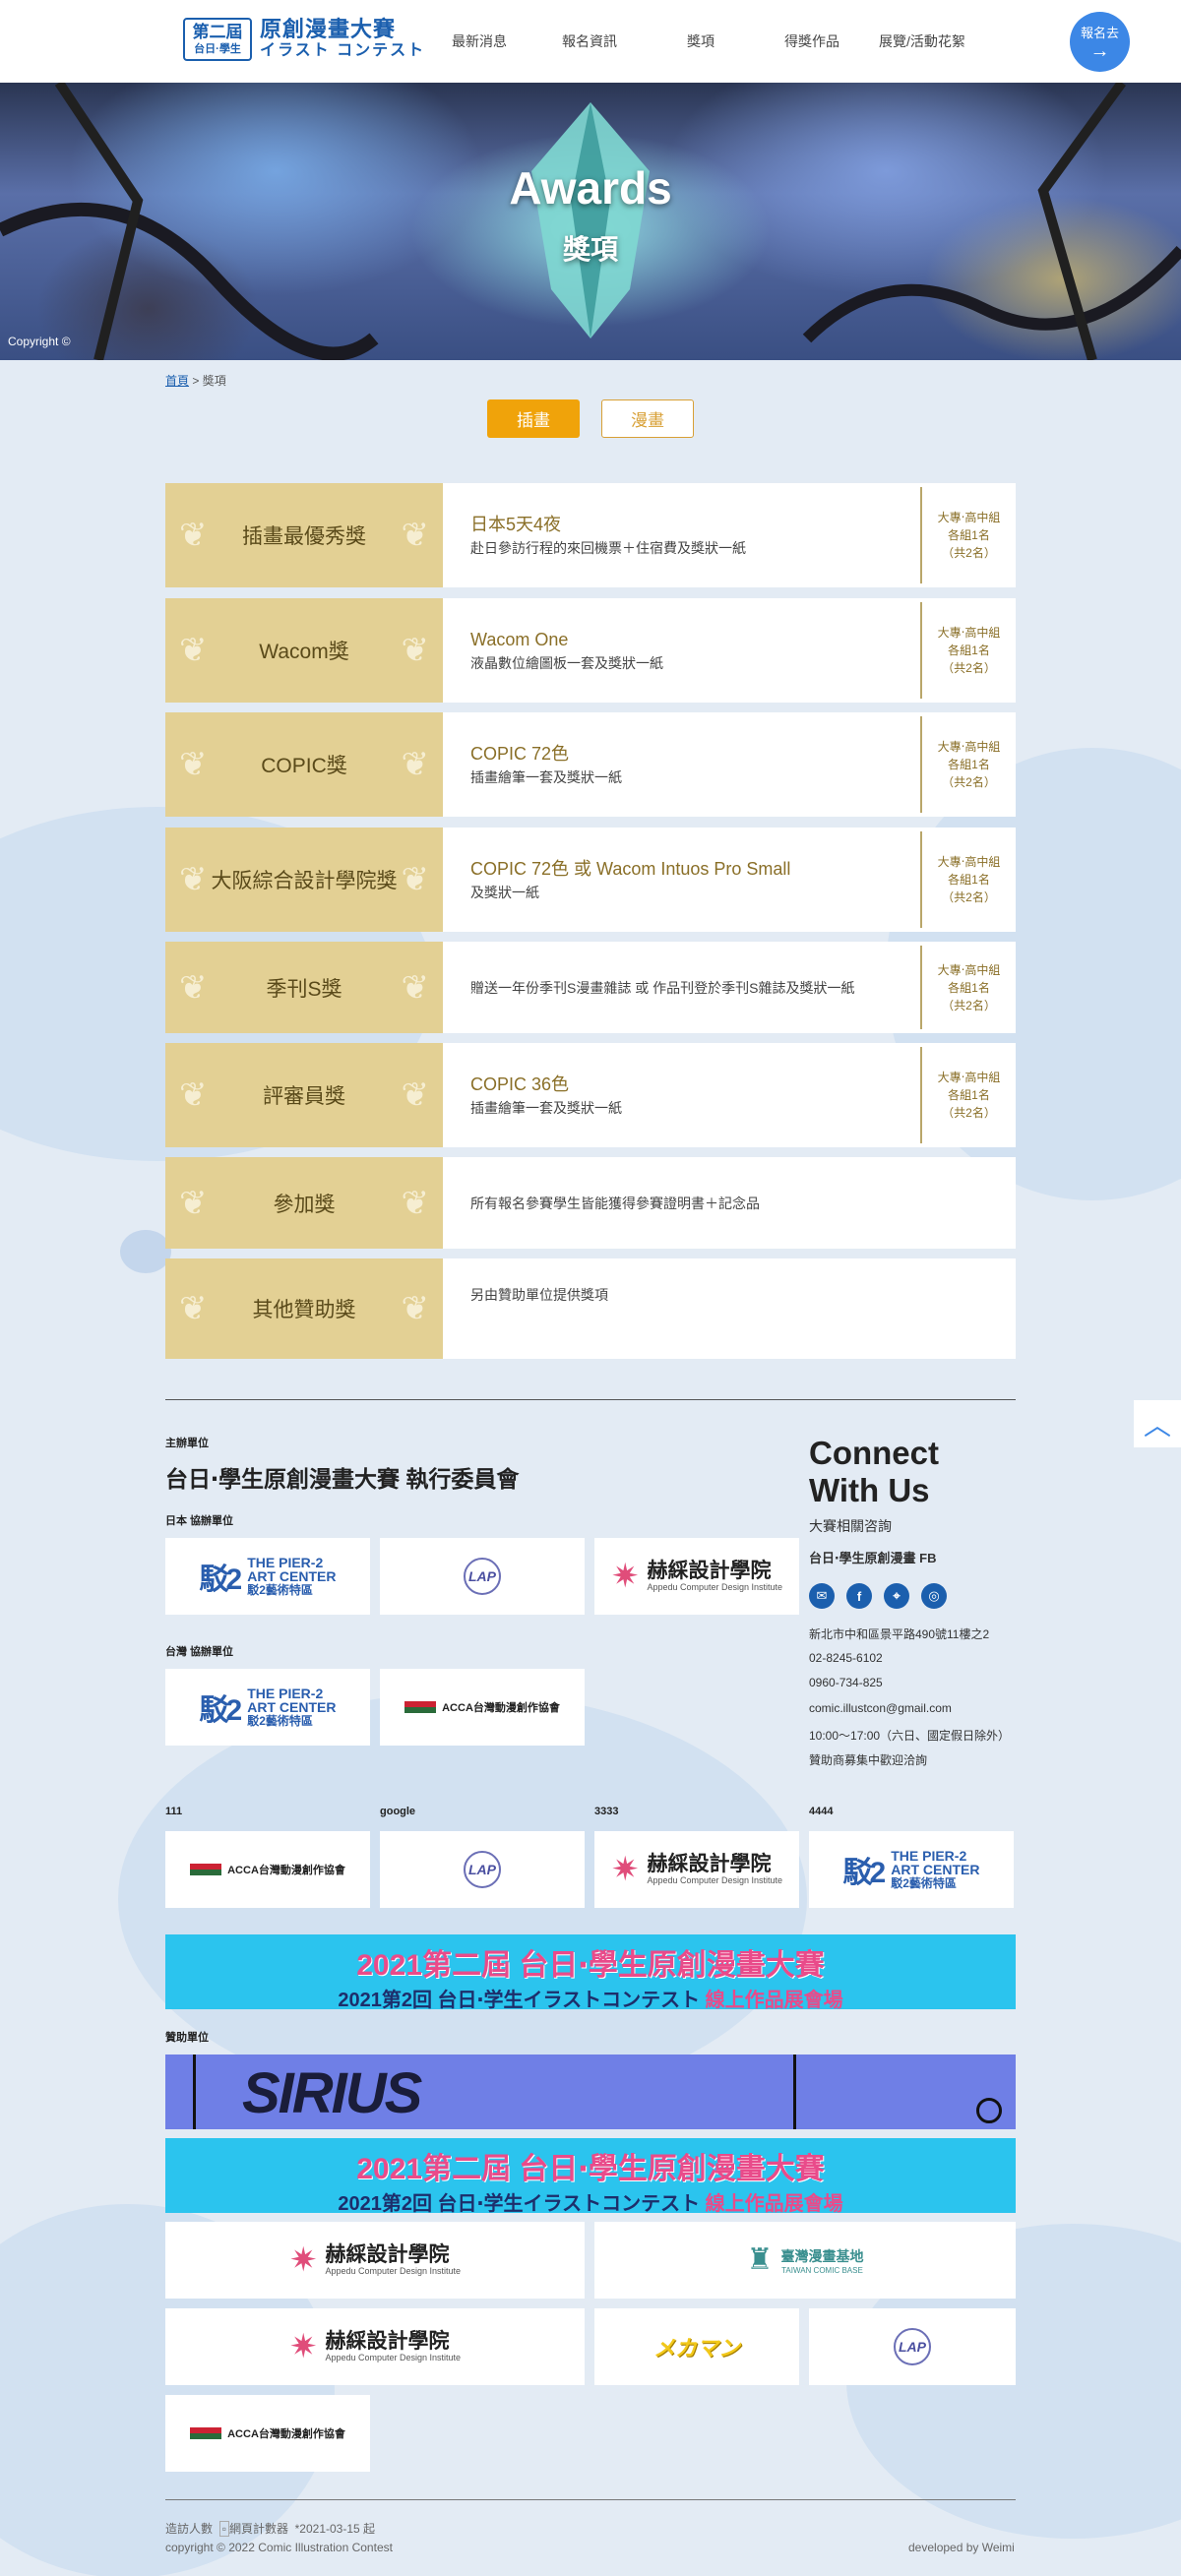  Describe the element at coordinates (39, 341) in the screenshot. I see `image-credit: Copyright ©` at that location.